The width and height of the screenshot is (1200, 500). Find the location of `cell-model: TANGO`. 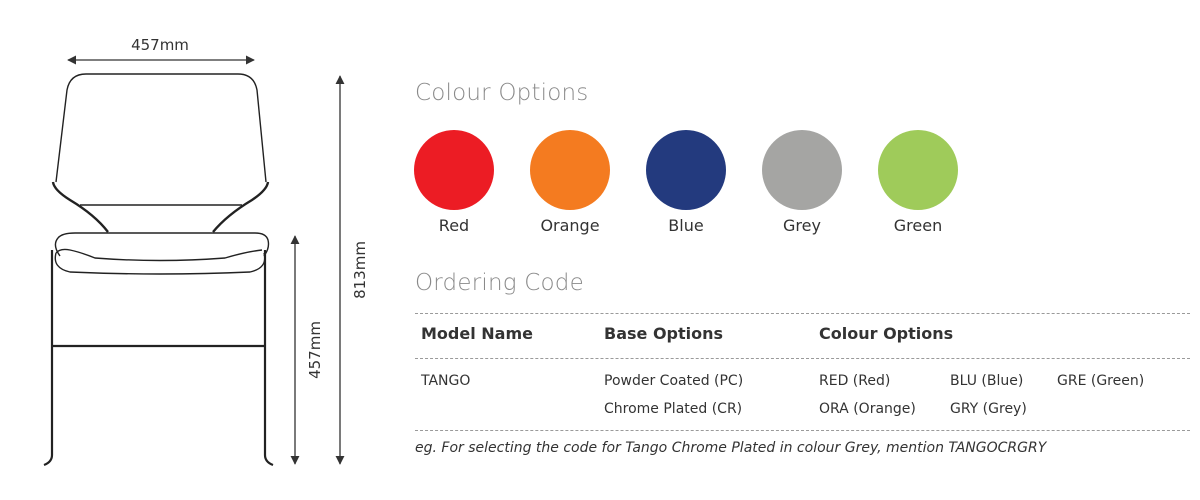

cell-model: TANGO is located at coordinates (446, 381).